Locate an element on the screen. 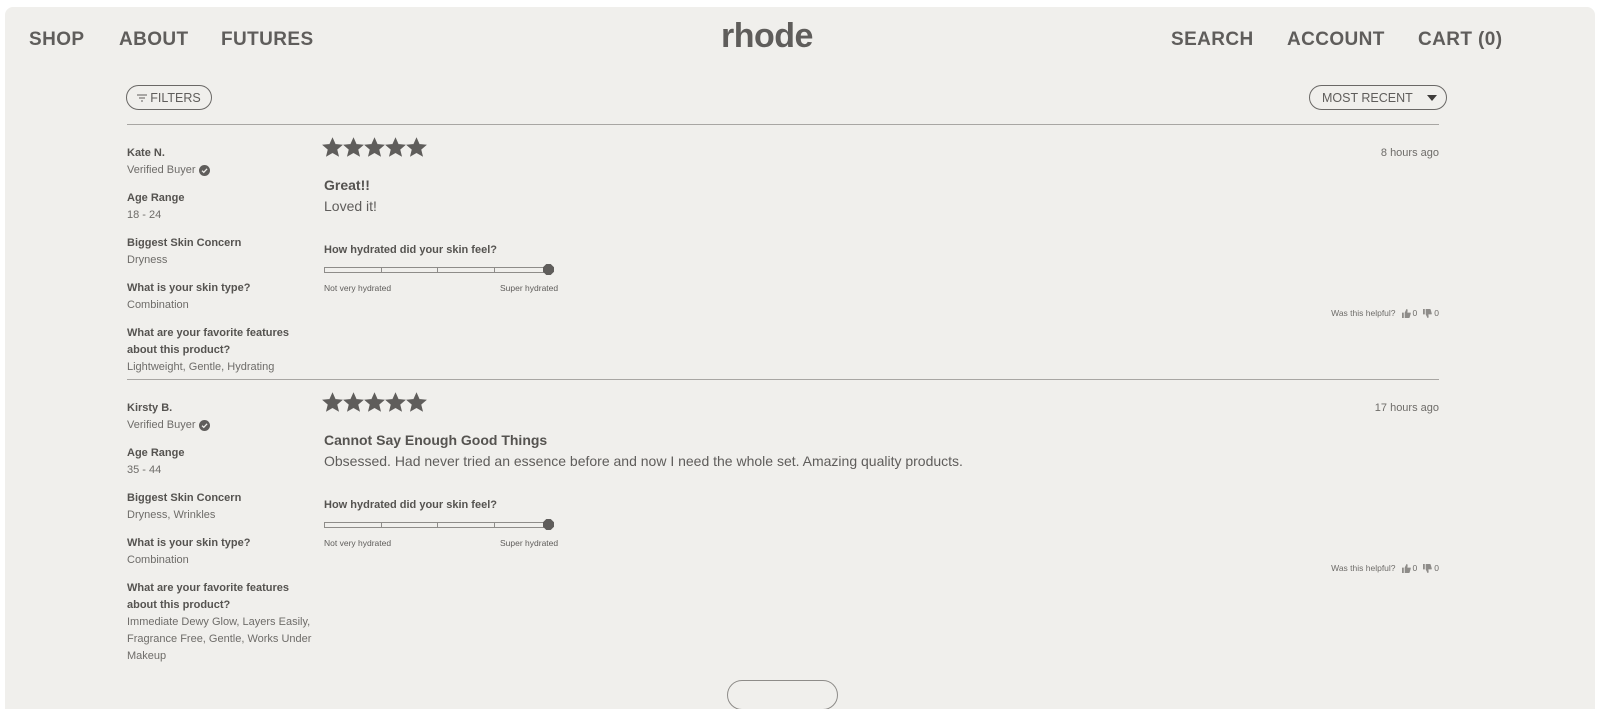  filter-icon is located at coordinates (142, 97).